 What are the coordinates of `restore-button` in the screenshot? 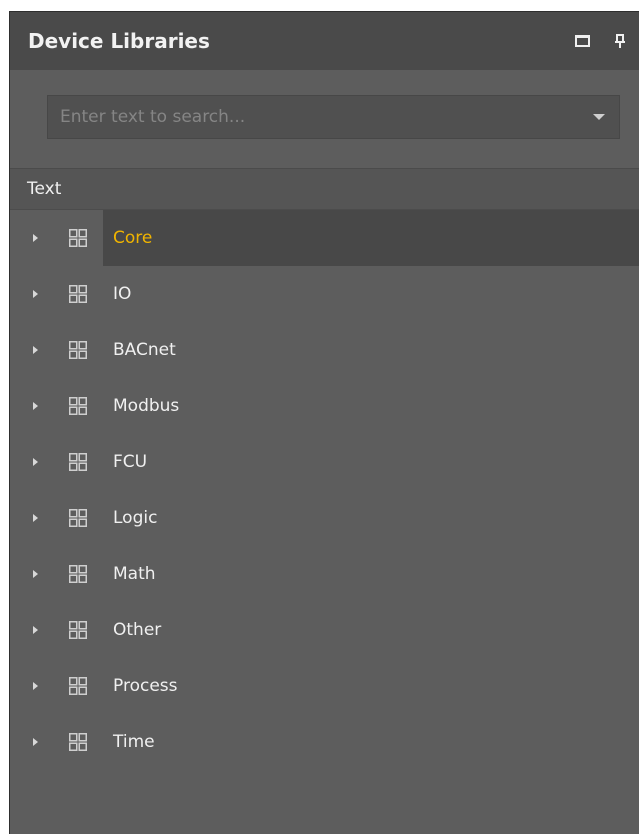 It's located at (582, 41).